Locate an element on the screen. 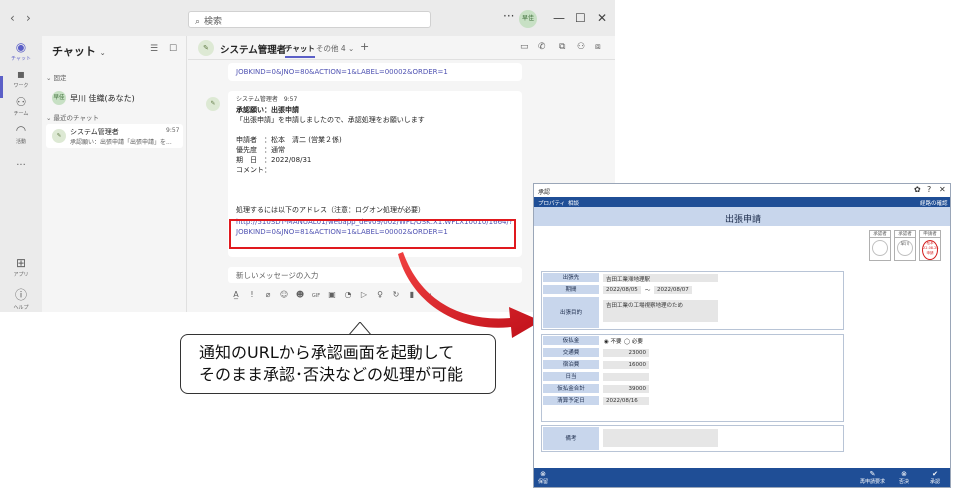  rail-label: アプリ is located at coordinates (21, 275).